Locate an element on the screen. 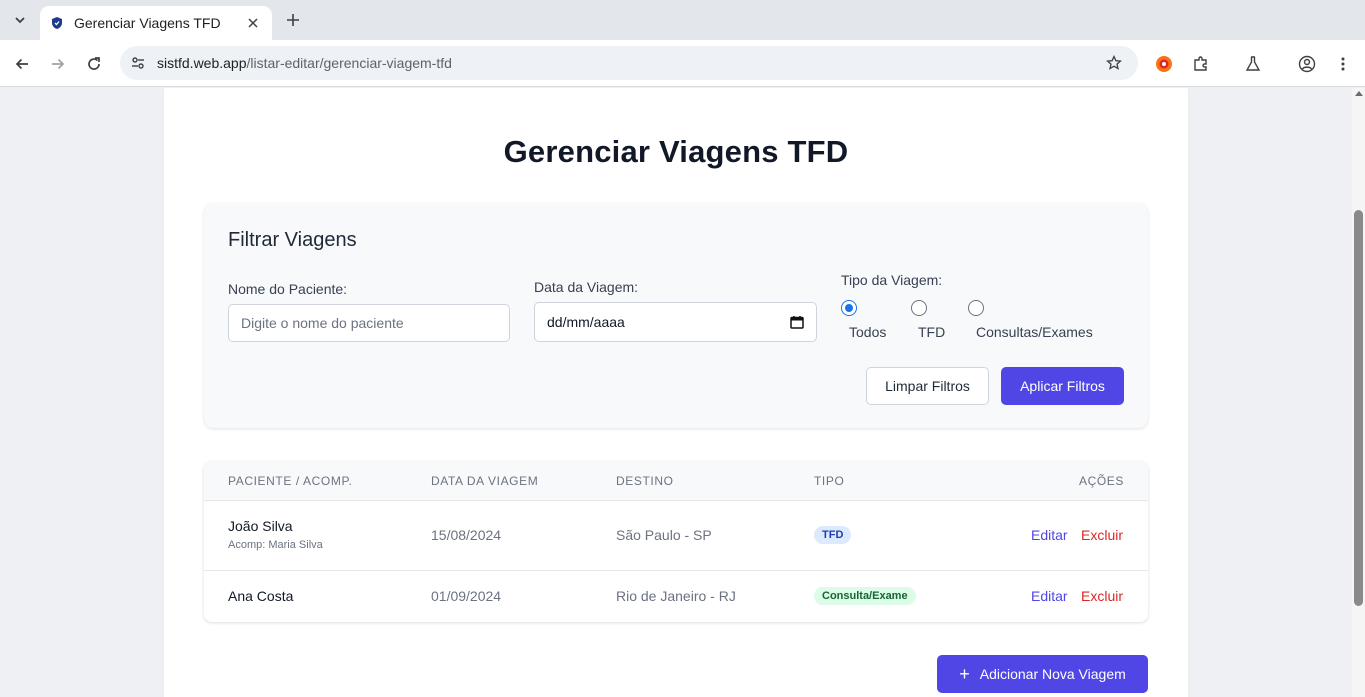  patient-name-input is located at coordinates (369, 323).